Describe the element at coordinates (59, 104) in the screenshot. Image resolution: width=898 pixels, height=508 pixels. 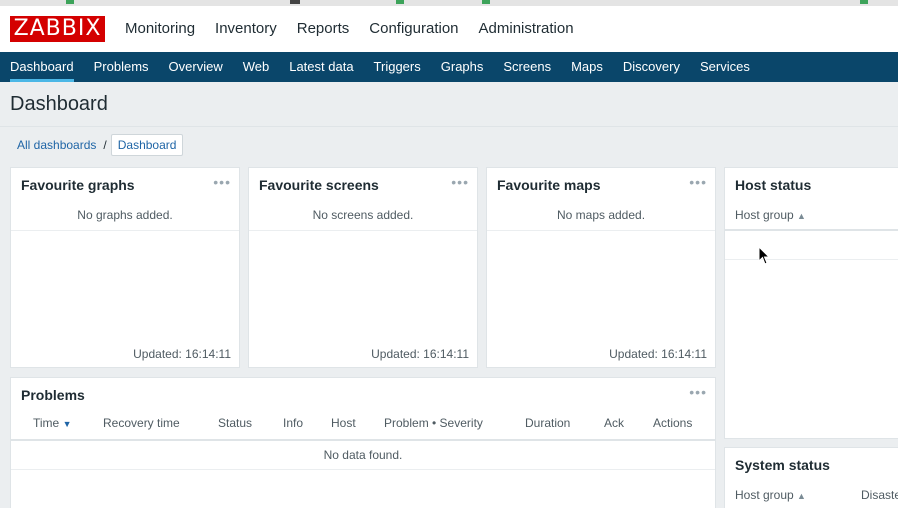
I see `page-title: Dashboard` at that location.